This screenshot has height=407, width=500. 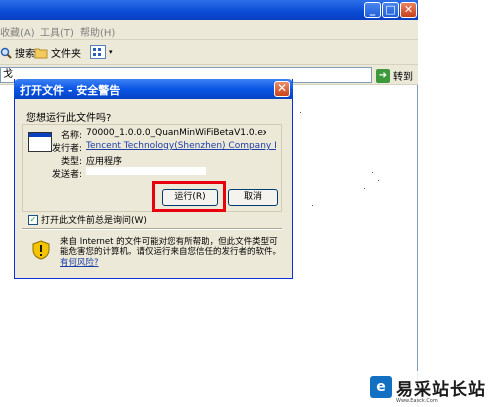 What do you see at coordinates (441, 390) in the screenshot?
I see `watermark-text: 易采站长站` at bounding box center [441, 390].